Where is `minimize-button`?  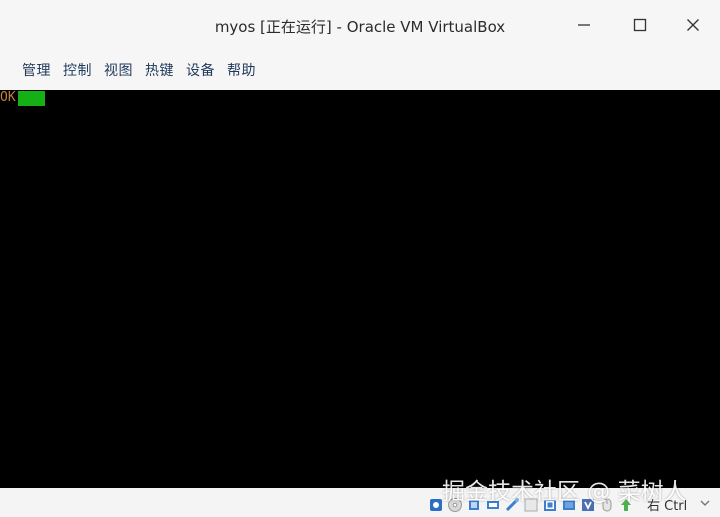 minimize-button is located at coordinates (584, 25).